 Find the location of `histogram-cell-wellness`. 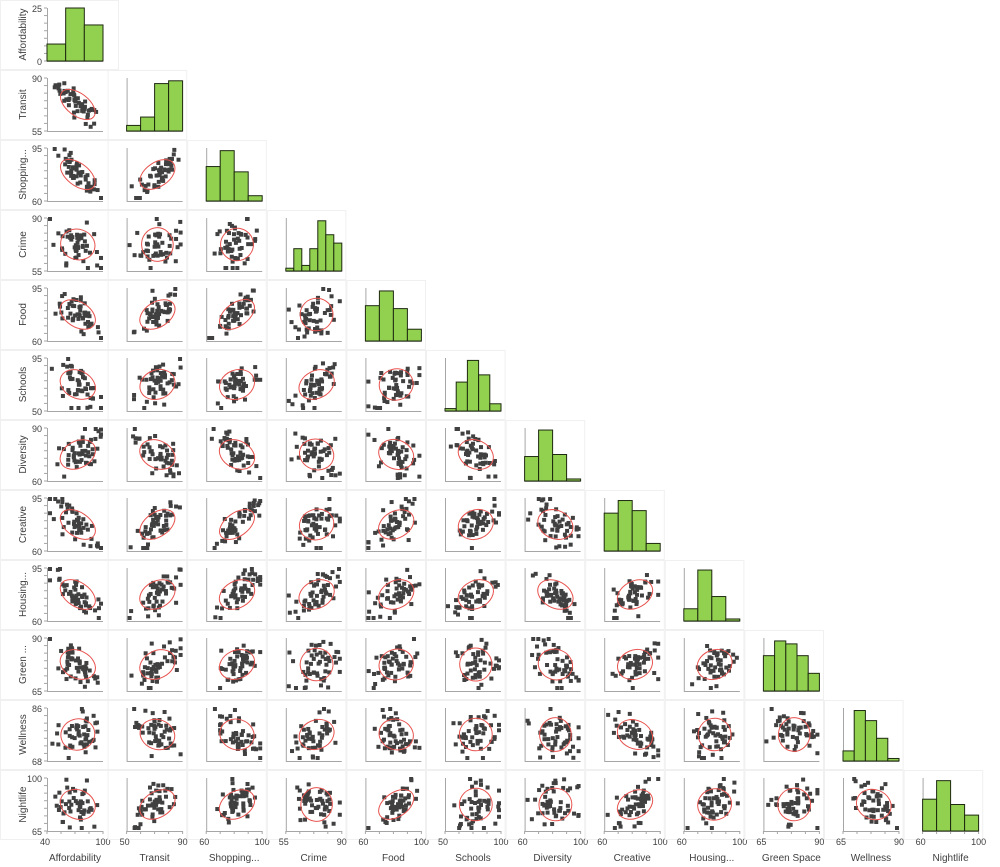

histogram-cell-wellness is located at coordinates (864, 735).